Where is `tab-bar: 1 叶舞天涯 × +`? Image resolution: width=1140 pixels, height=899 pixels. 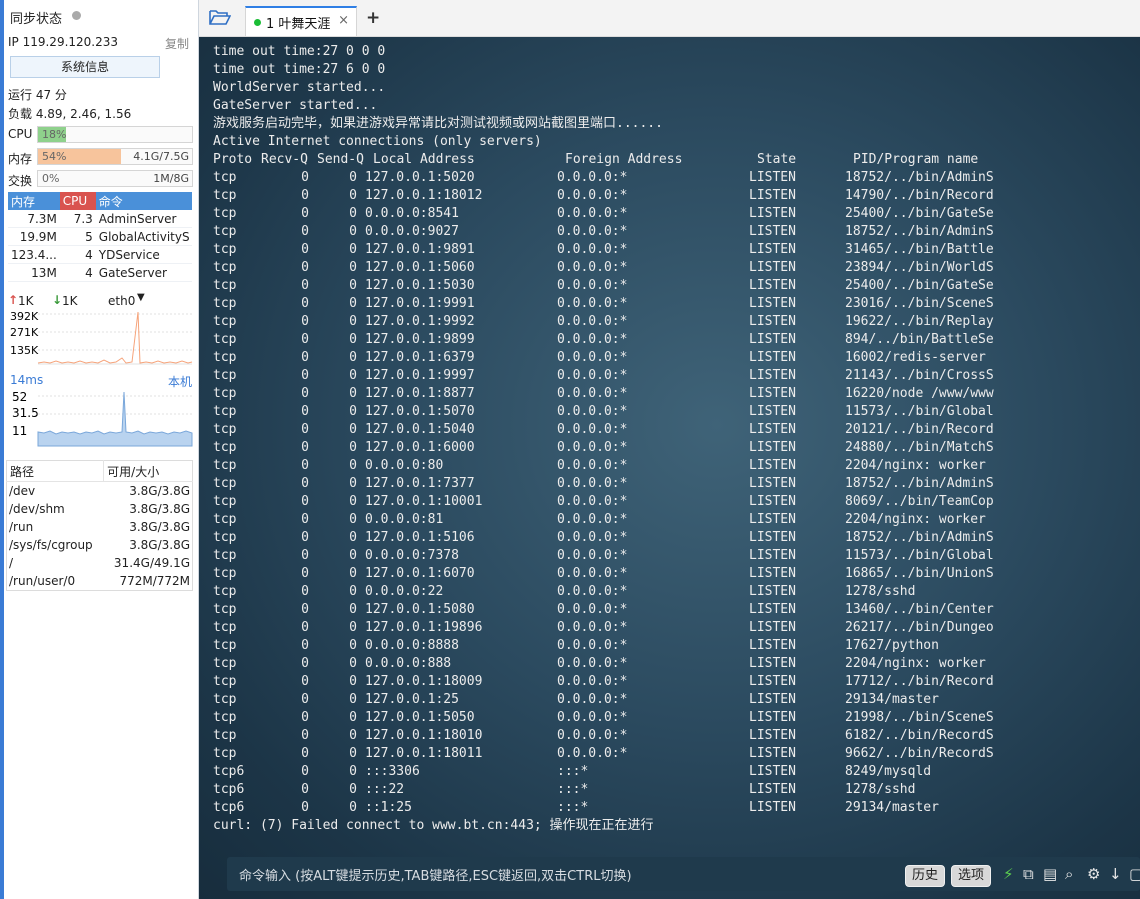 tab-bar: 1 叶舞天涯 × + is located at coordinates (669, 18).